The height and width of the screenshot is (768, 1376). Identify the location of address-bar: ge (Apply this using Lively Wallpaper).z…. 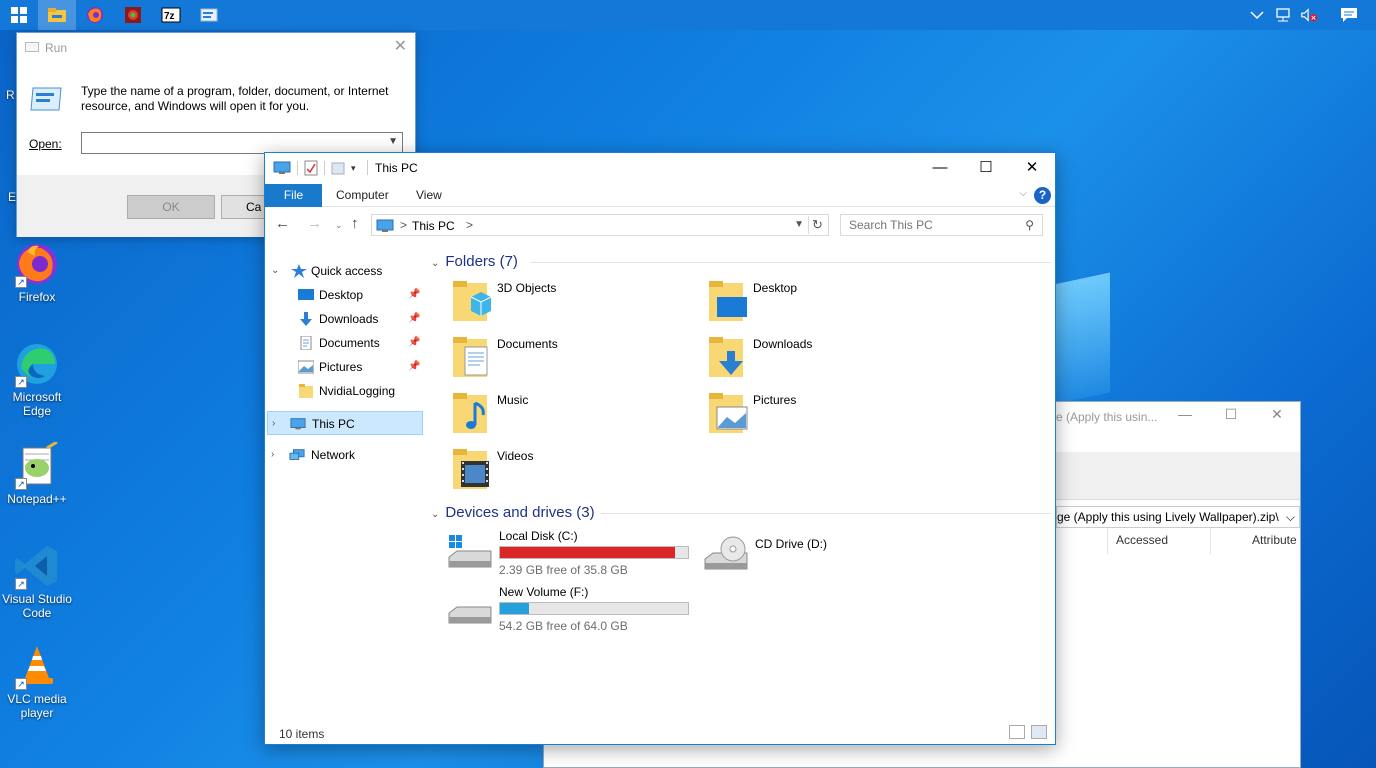
(1178, 517).